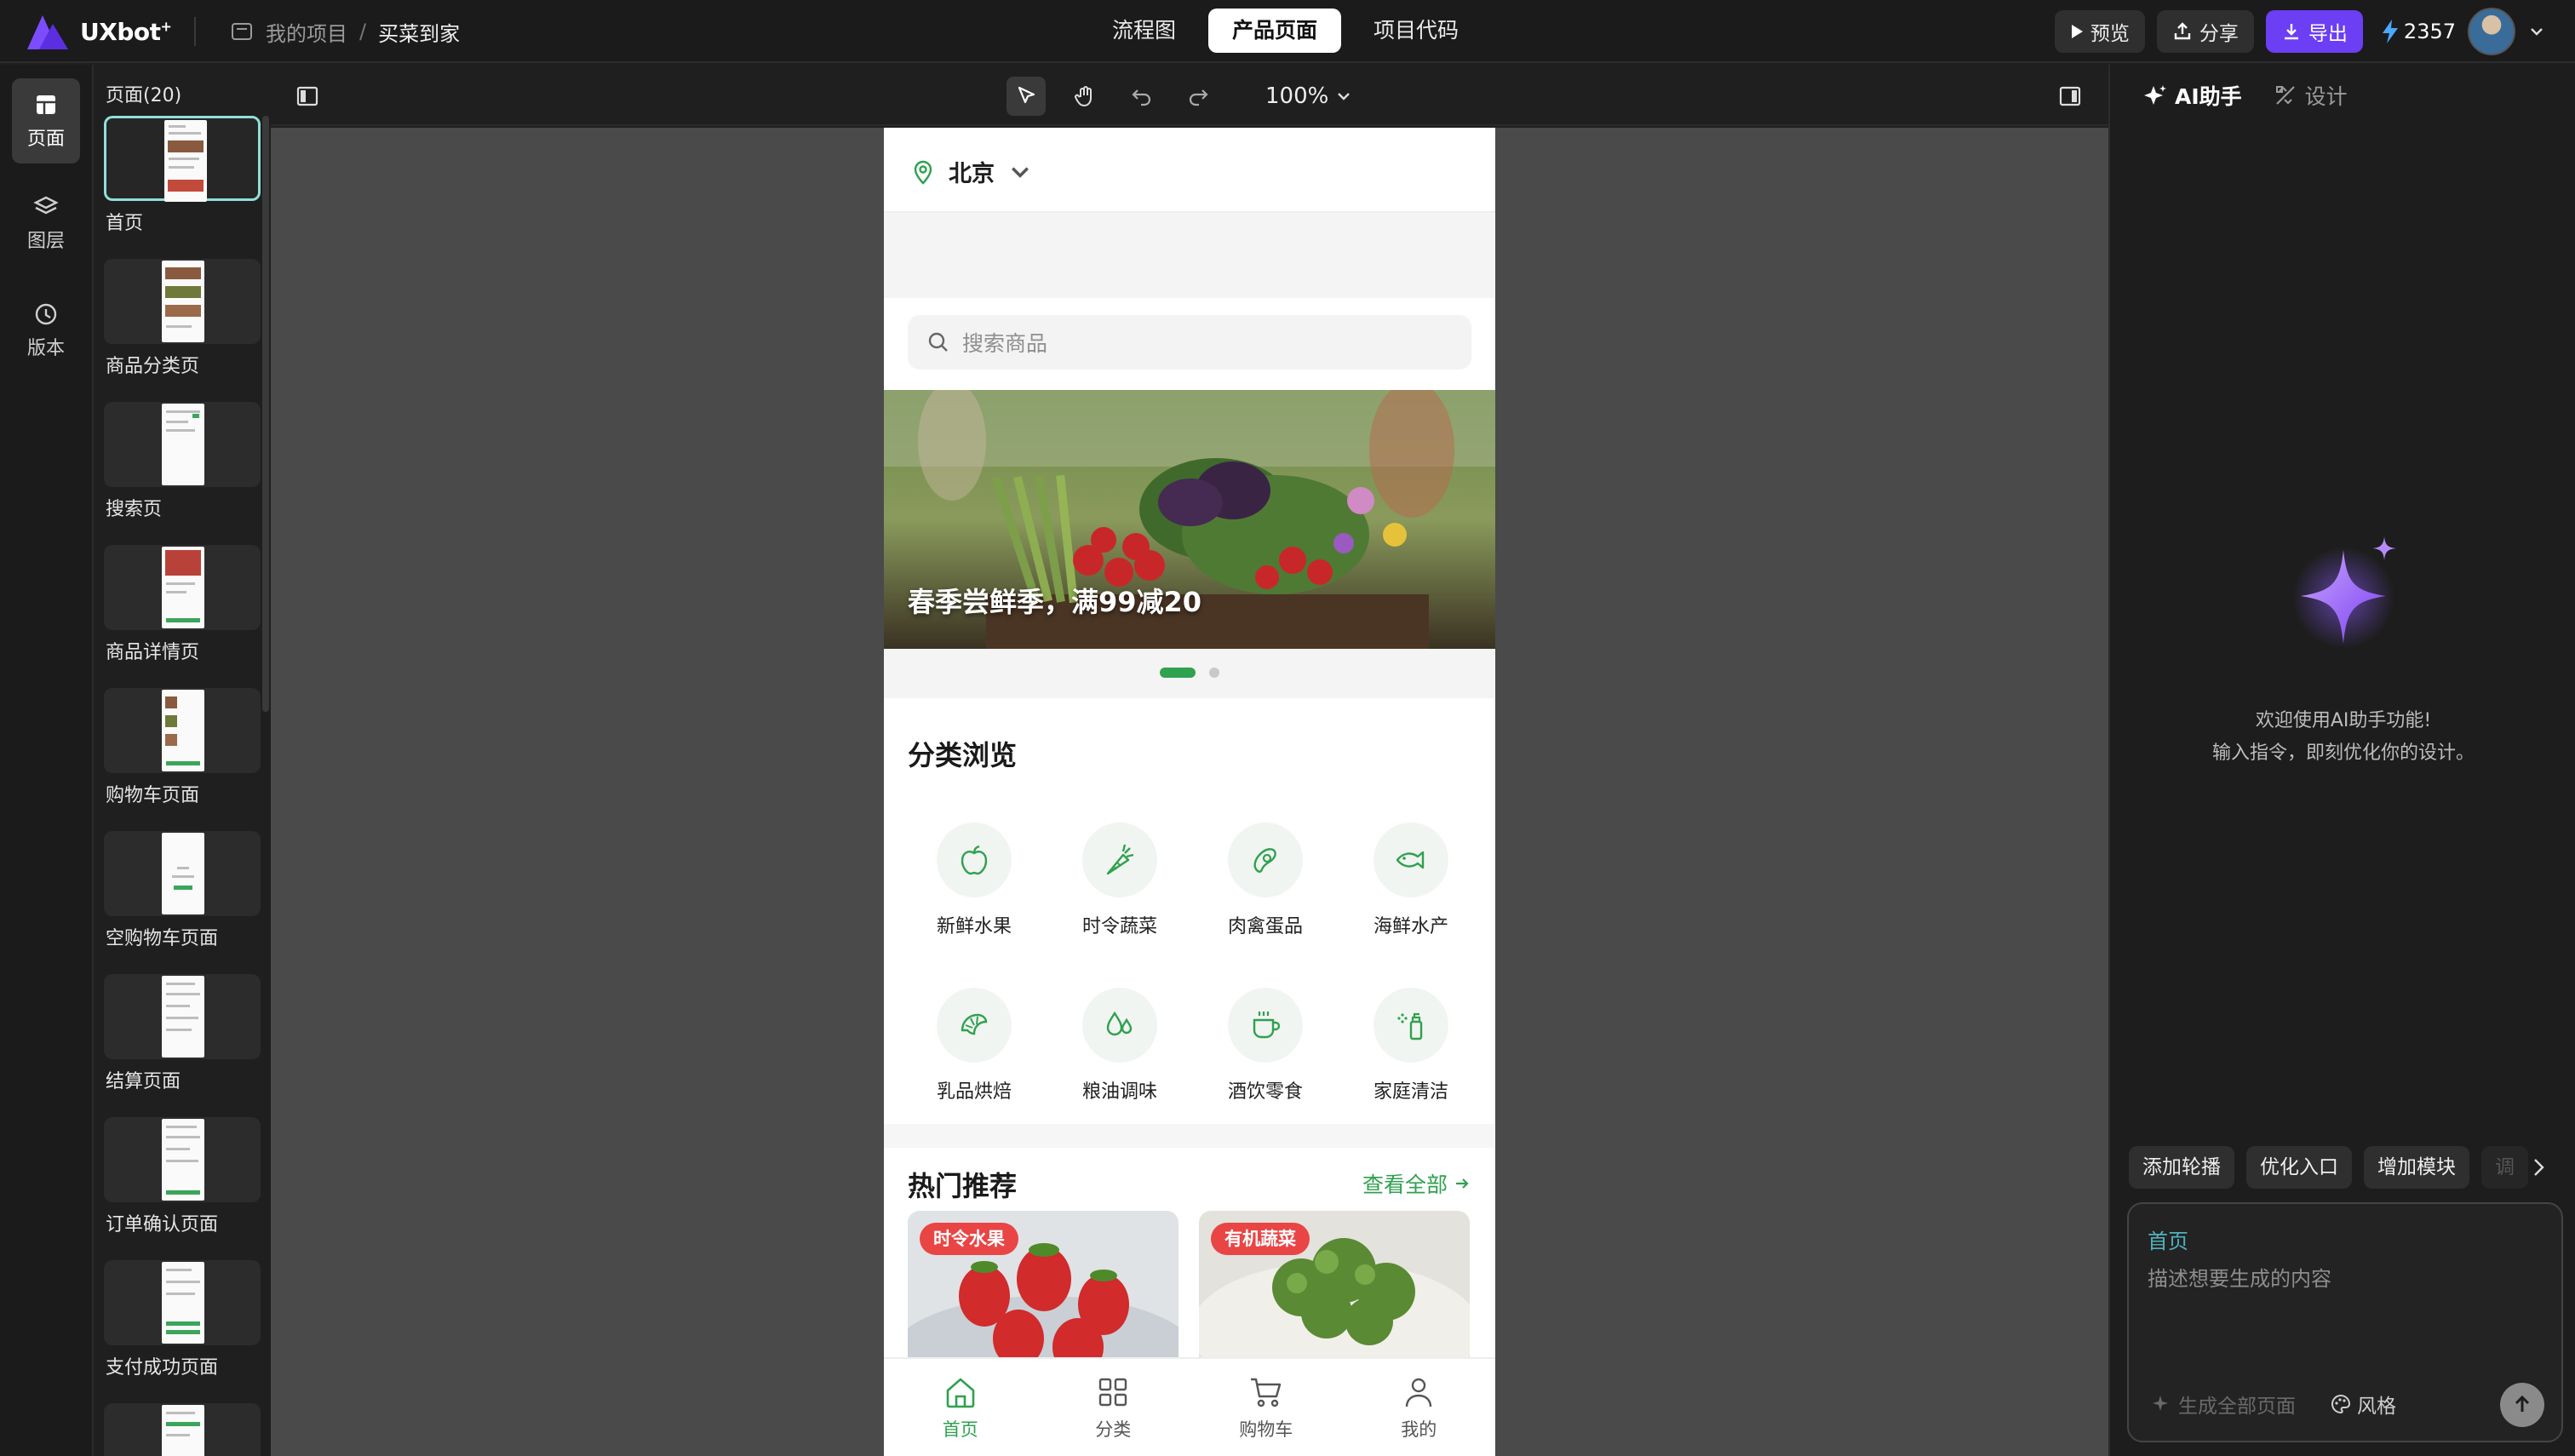 This screenshot has width=2575, height=1456. Describe the element at coordinates (1275, 31) in the screenshot. I see `tab-product-pages: 产品页面` at that location.